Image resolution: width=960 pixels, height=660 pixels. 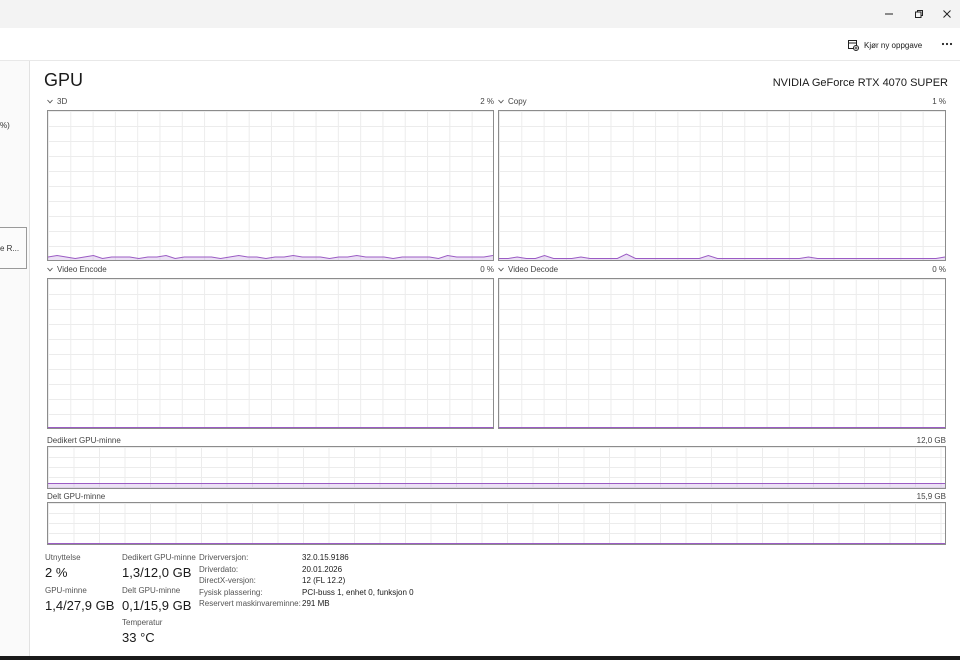 What do you see at coordinates (496, 467) in the screenshot?
I see `graph-dedicated-memory` at bounding box center [496, 467].